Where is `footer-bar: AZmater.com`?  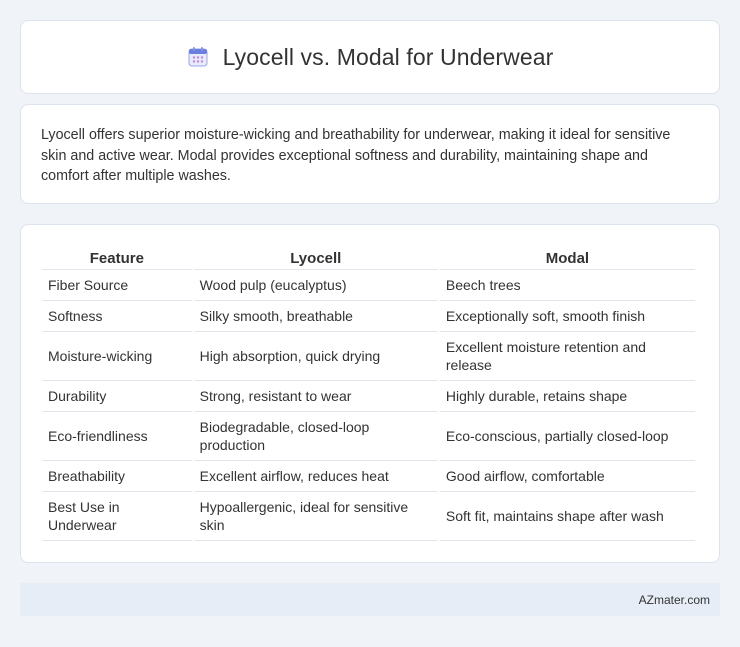
footer-bar: AZmater.com is located at coordinates (370, 599).